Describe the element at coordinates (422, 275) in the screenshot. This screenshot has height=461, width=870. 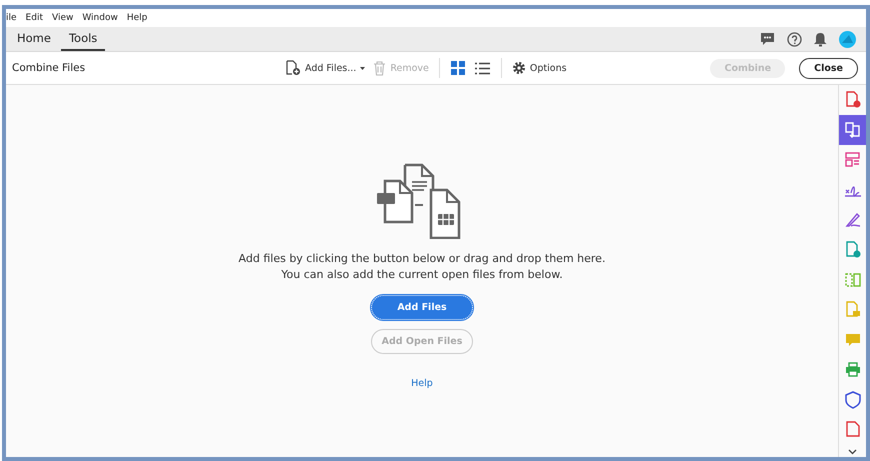
I see `instruction-text: You can also add the current open files from below.` at that location.